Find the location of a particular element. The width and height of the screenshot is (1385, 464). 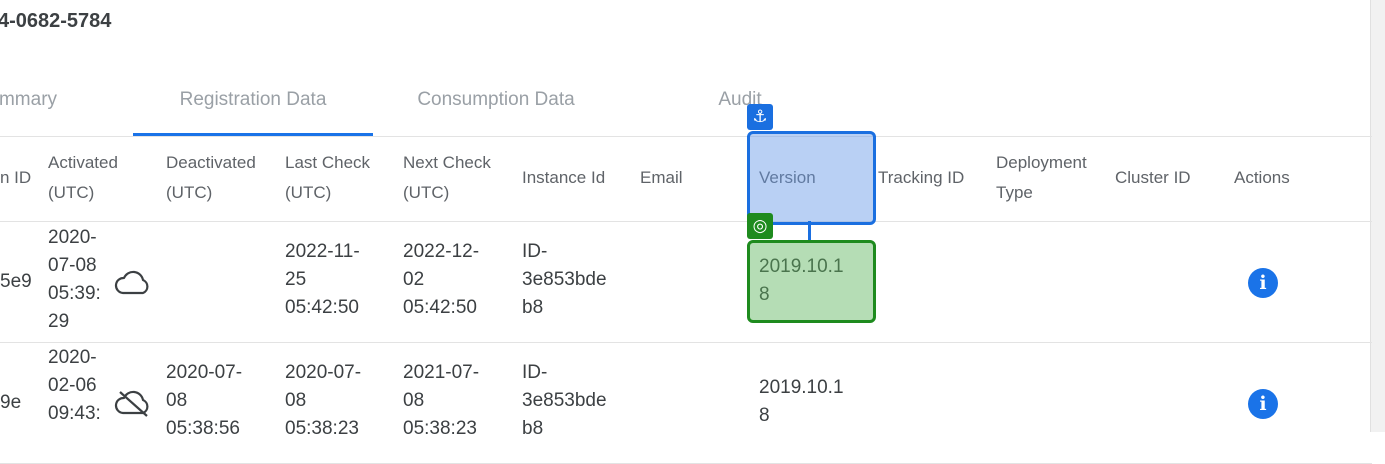

header-activated: Activated (UTC) is located at coordinates (83, 178).